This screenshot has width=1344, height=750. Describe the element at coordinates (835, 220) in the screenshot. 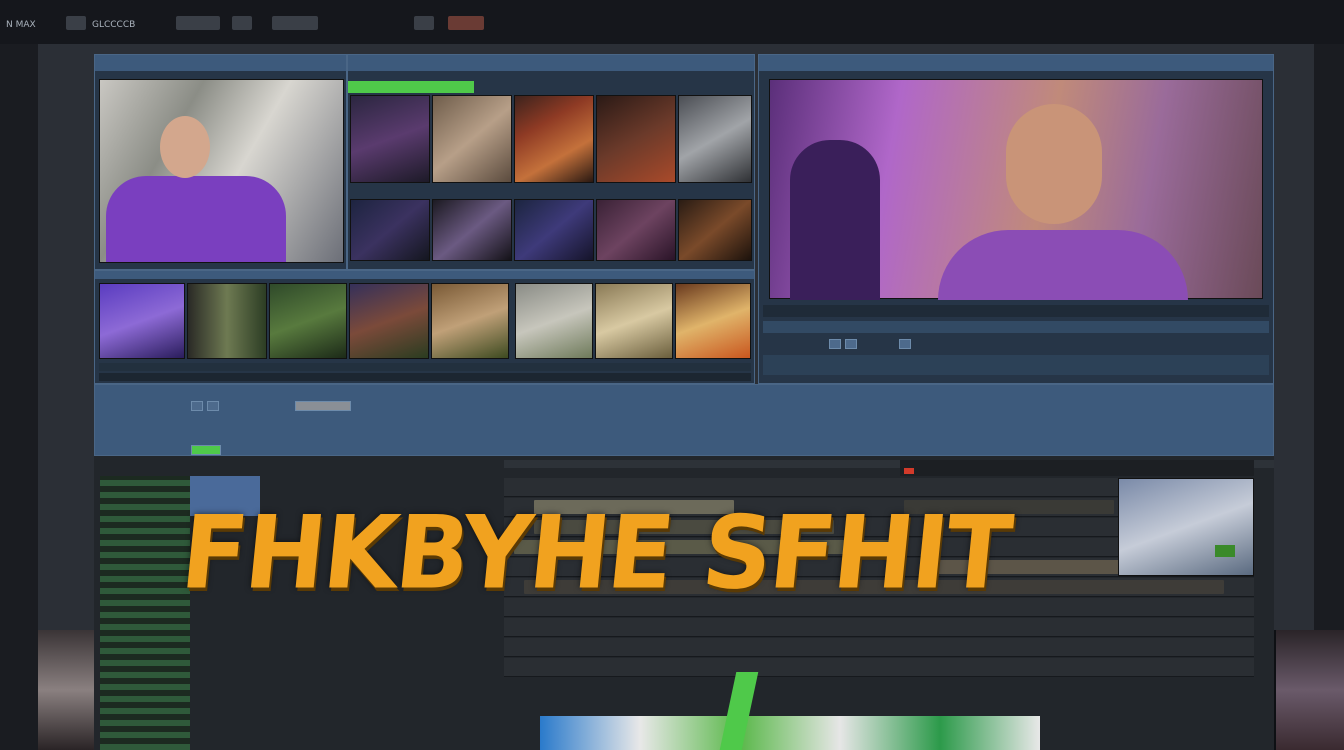

I see `foreground-object` at that location.